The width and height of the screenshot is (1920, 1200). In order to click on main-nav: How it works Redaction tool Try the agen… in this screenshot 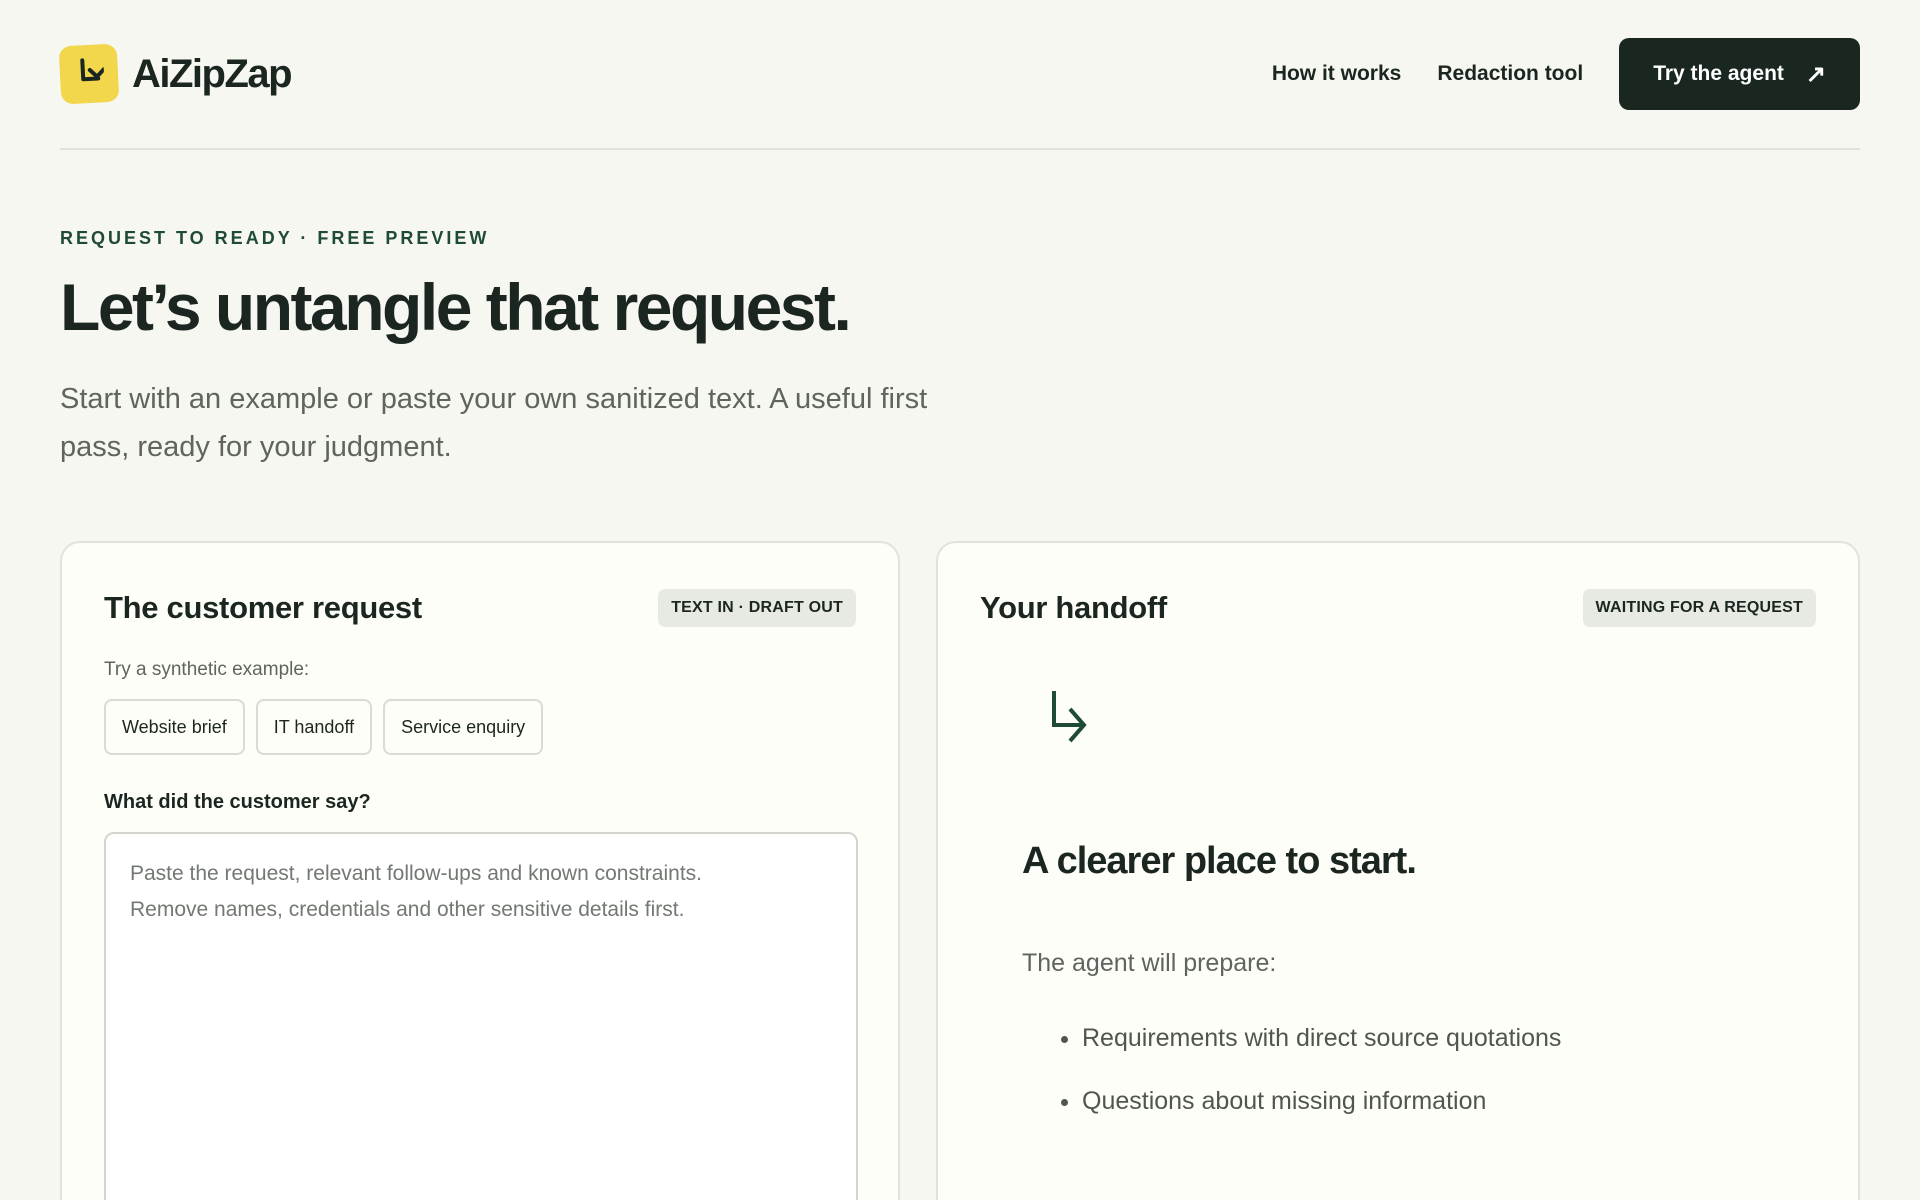, I will do `click(1566, 74)`.